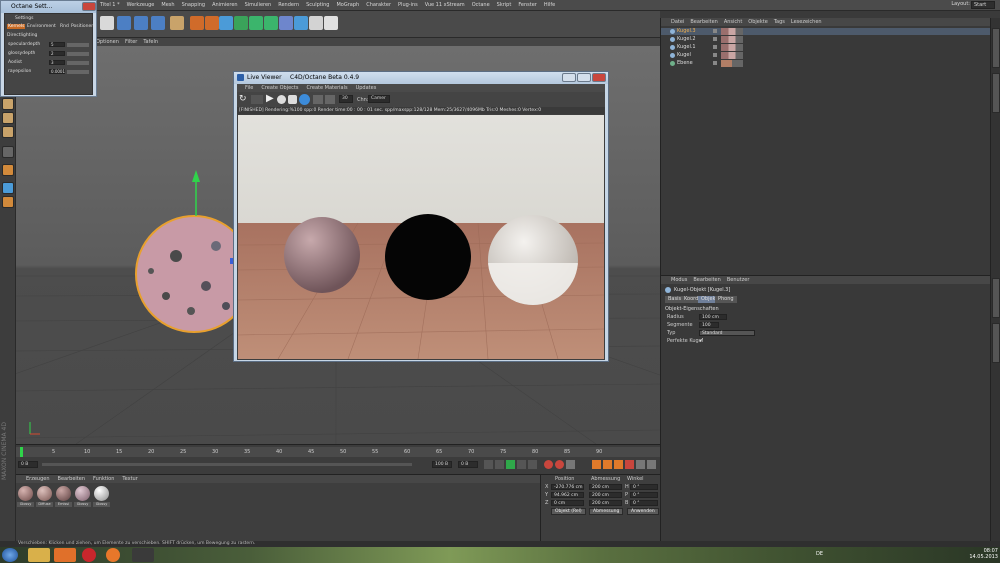  I want to click on lock-icon, so click(292, 99).